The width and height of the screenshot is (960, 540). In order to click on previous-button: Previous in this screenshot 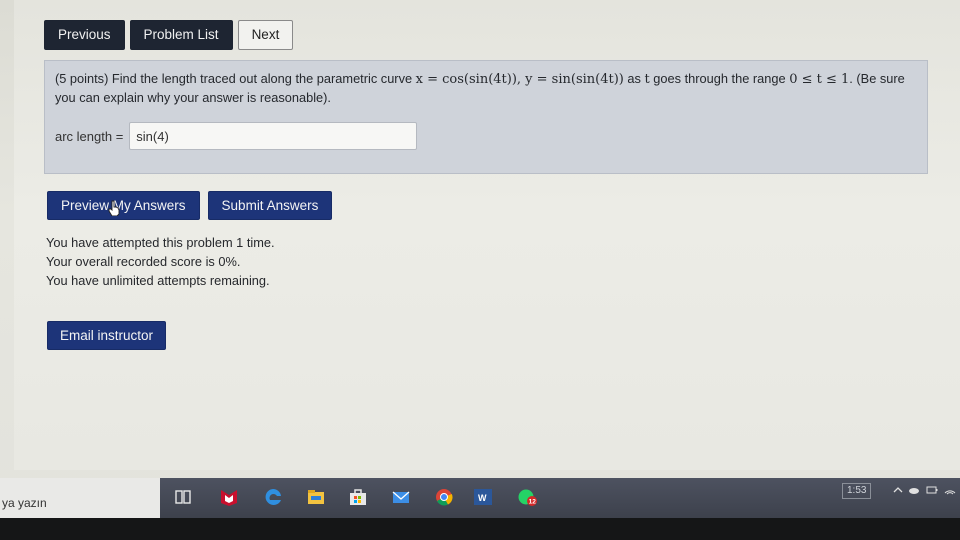, I will do `click(84, 35)`.